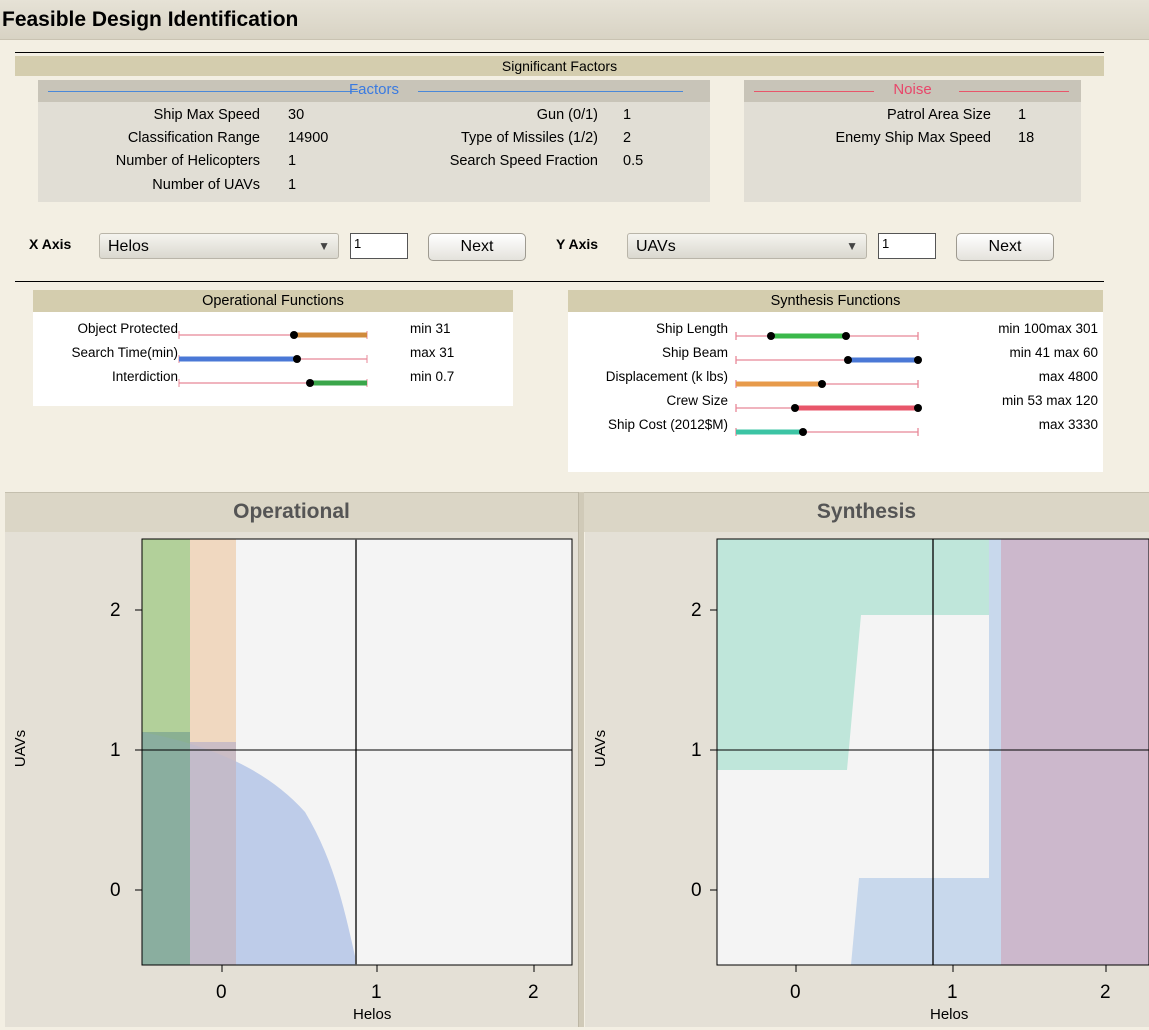 The width and height of the screenshot is (1149, 1030). Describe the element at coordinates (379, 246) in the screenshot. I see `x-step-input: 1` at that location.